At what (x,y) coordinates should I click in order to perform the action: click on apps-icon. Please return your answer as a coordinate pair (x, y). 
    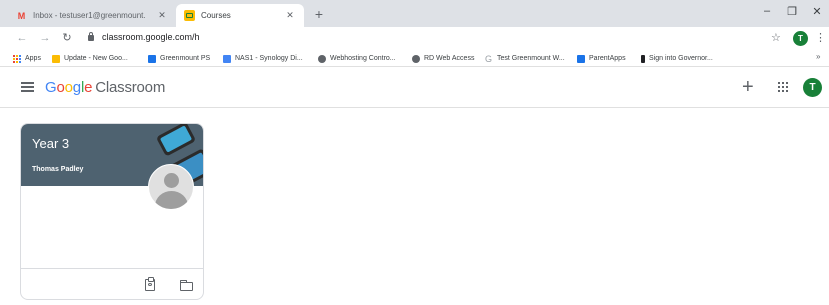
    Looking at the image, I should click on (17, 58).